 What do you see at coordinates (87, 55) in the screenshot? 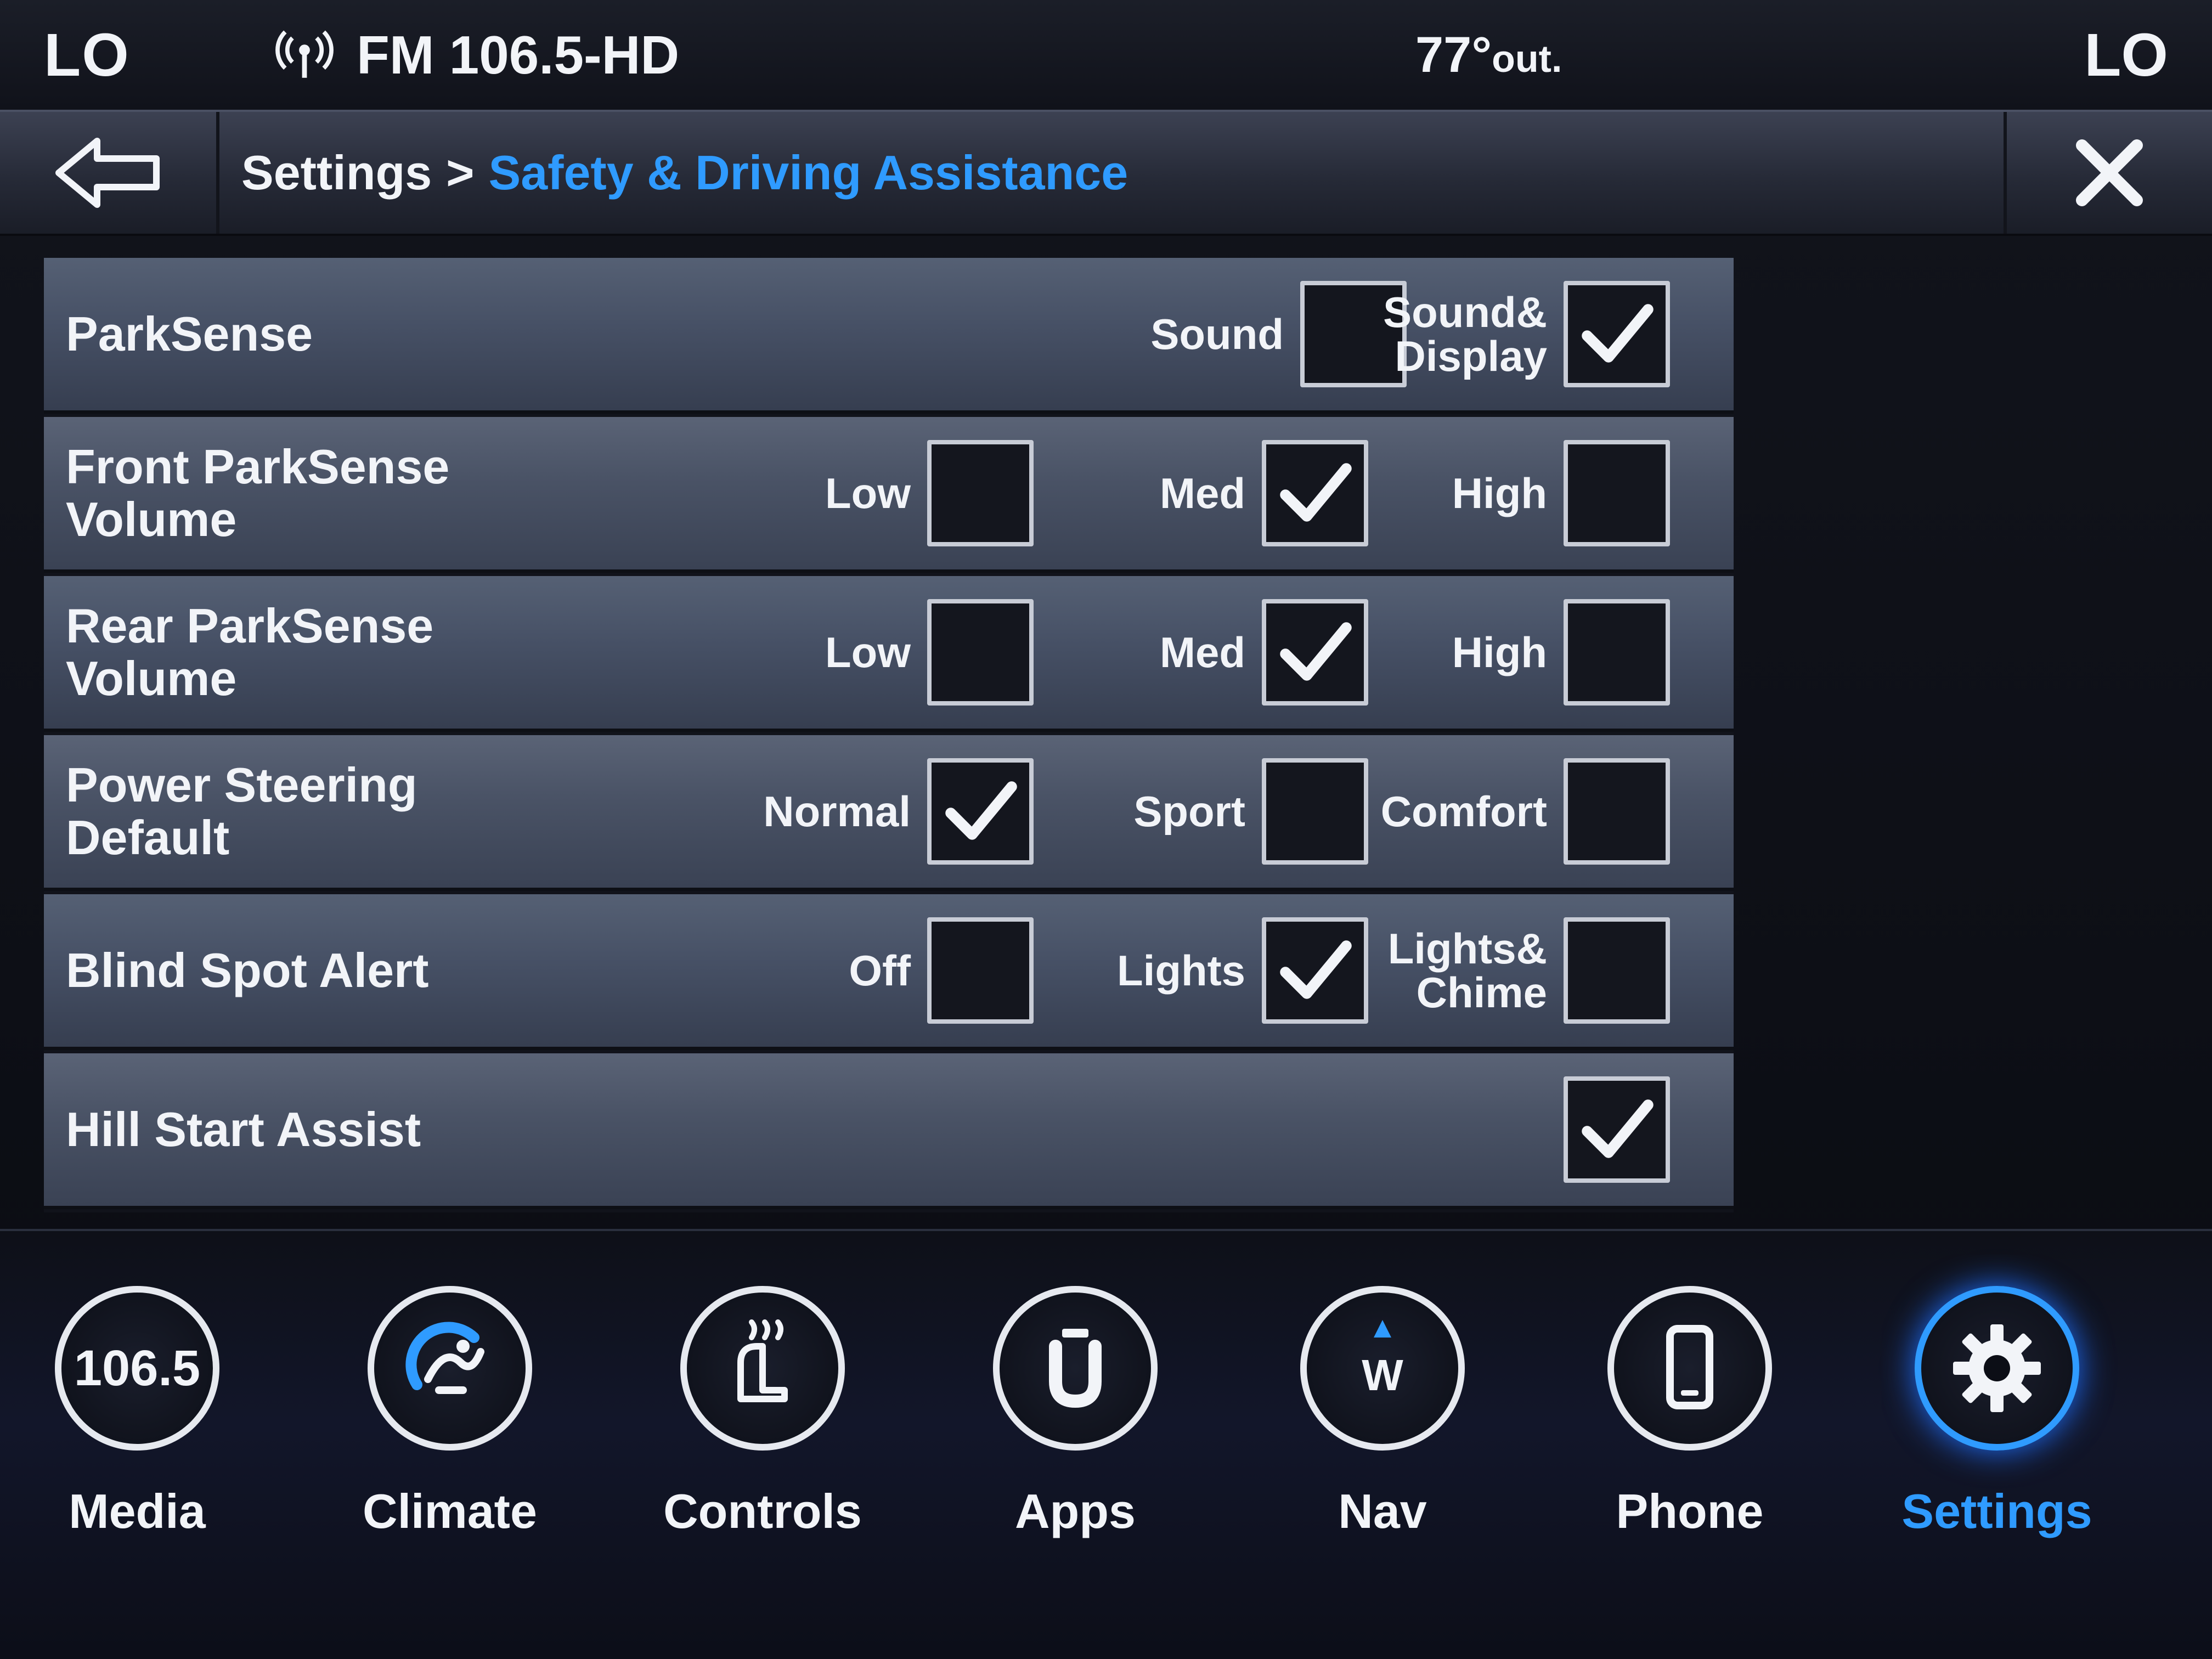
I see `driver-temp-setting: LO` at bounding box center [87, 55].